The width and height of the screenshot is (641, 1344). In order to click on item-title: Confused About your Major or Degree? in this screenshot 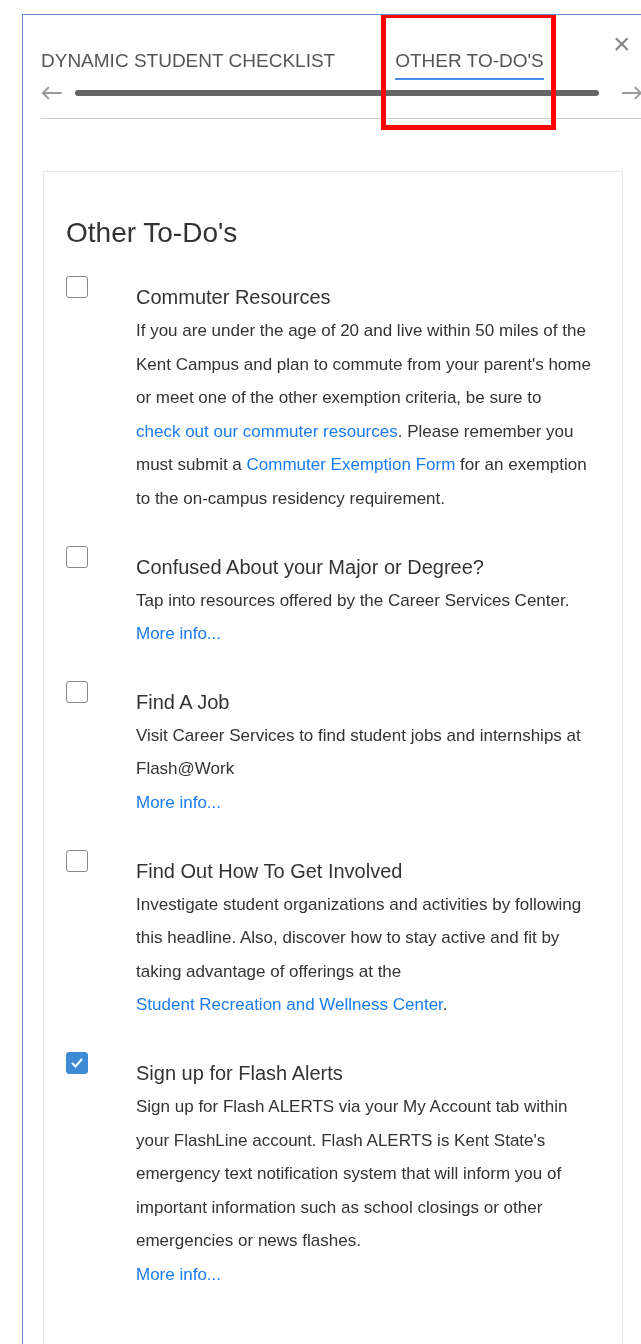, I will do `click(310, 567)`.